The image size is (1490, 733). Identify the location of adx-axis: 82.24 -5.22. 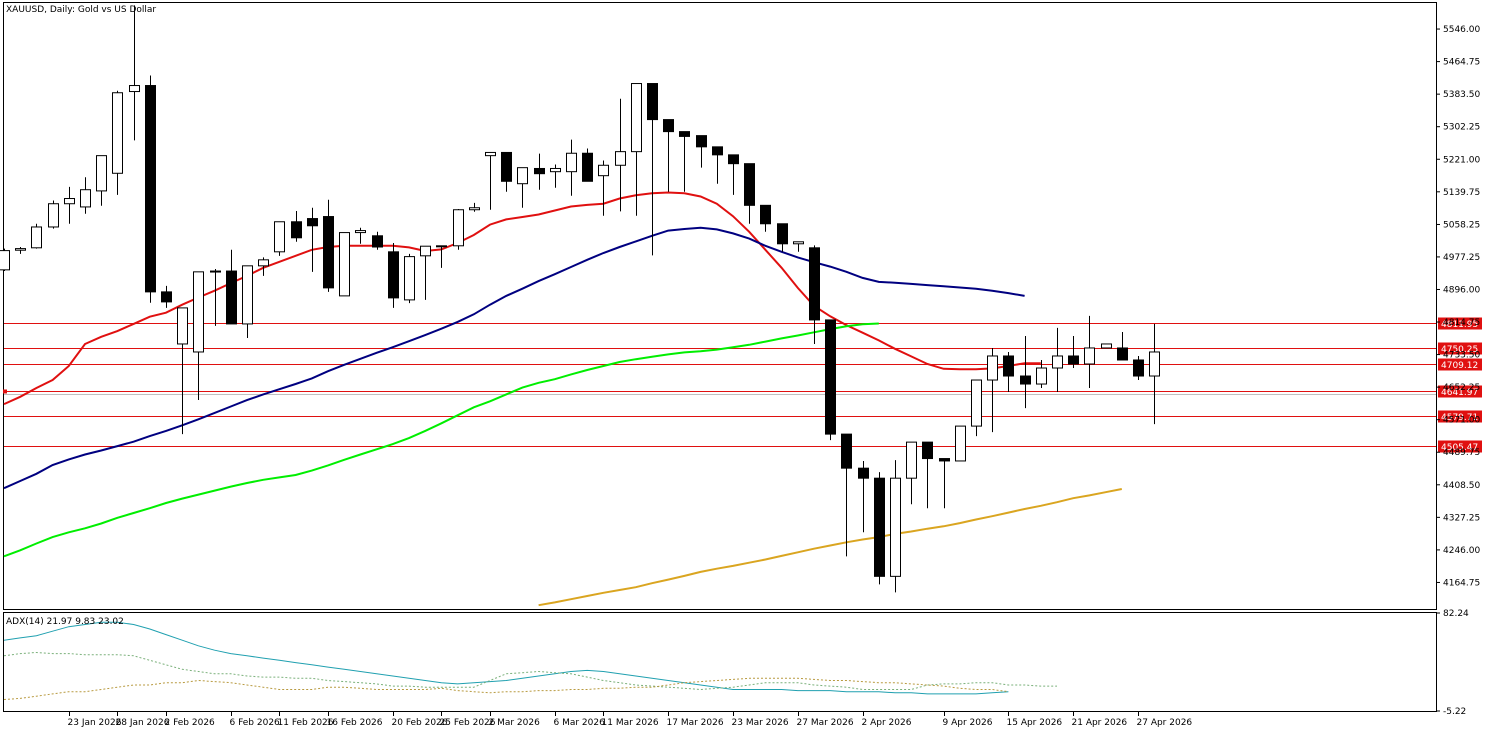
(1452, 663).